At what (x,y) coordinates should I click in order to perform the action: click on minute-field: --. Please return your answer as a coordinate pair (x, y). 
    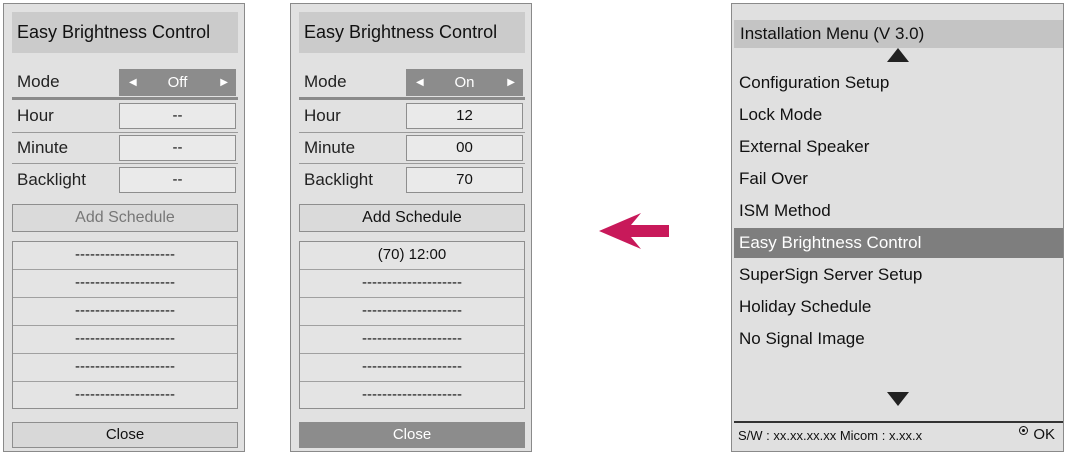
    Looking at the image, I should click on (177, 148).